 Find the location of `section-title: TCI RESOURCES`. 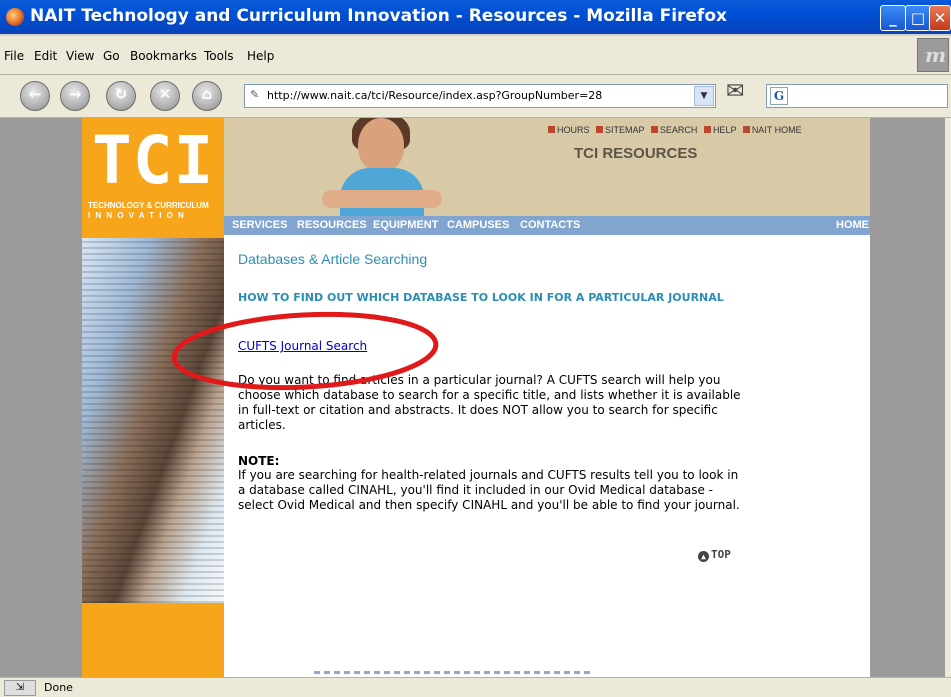

section-title: TCI RESOURCES is located at coordinates (636, 153).